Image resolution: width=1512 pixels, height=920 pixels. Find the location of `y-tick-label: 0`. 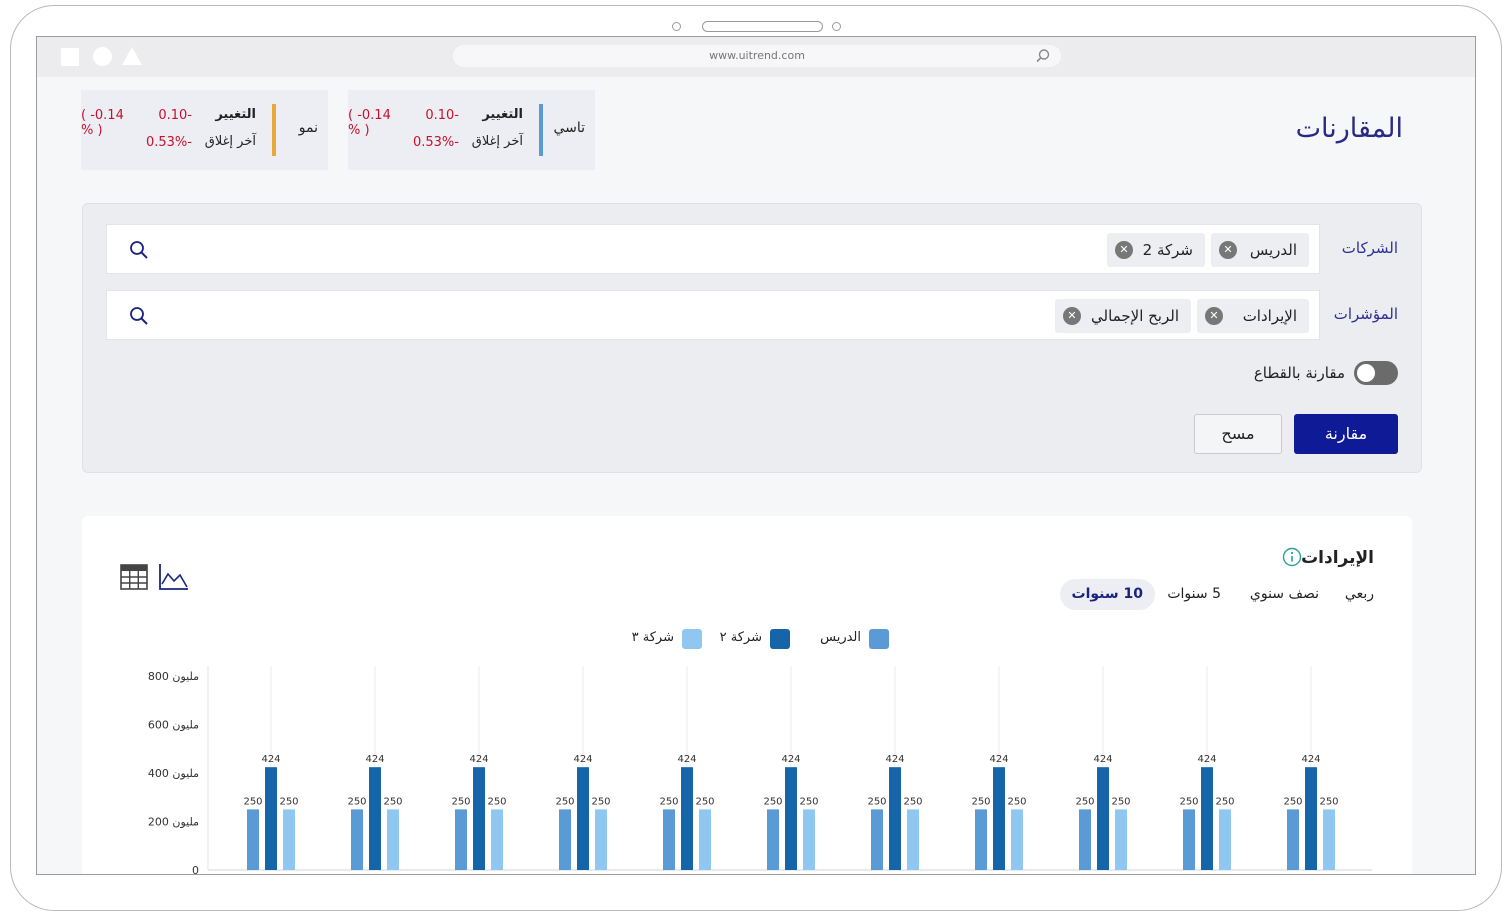

y-tick-label: 0 is located at coordinates (195, 869).